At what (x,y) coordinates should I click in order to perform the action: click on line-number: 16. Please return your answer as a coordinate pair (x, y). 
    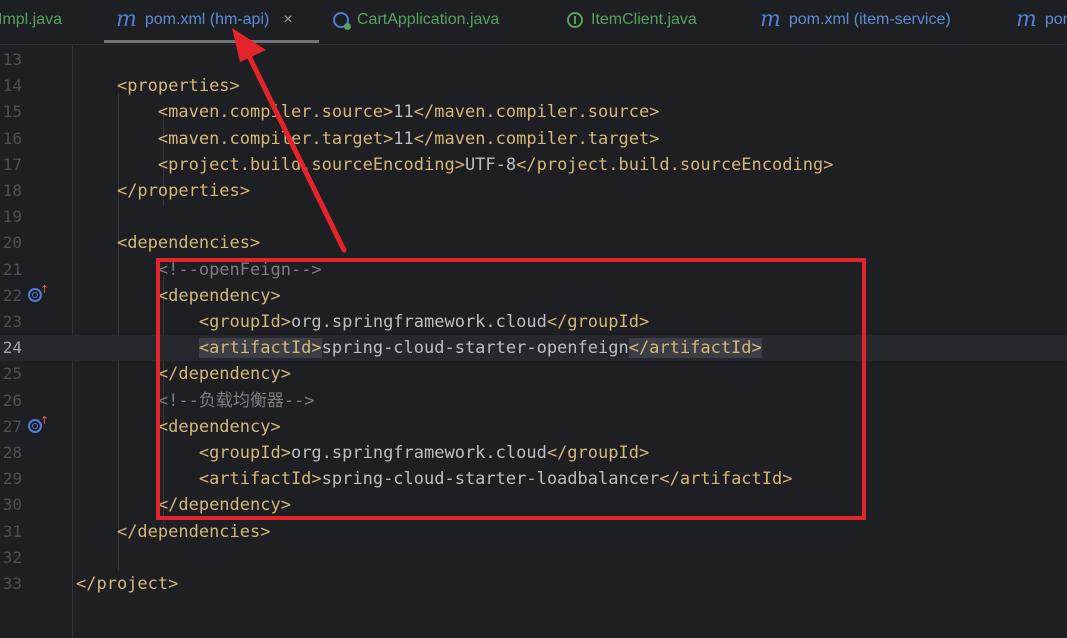
    Looking at the image, I should click on (12, 138).